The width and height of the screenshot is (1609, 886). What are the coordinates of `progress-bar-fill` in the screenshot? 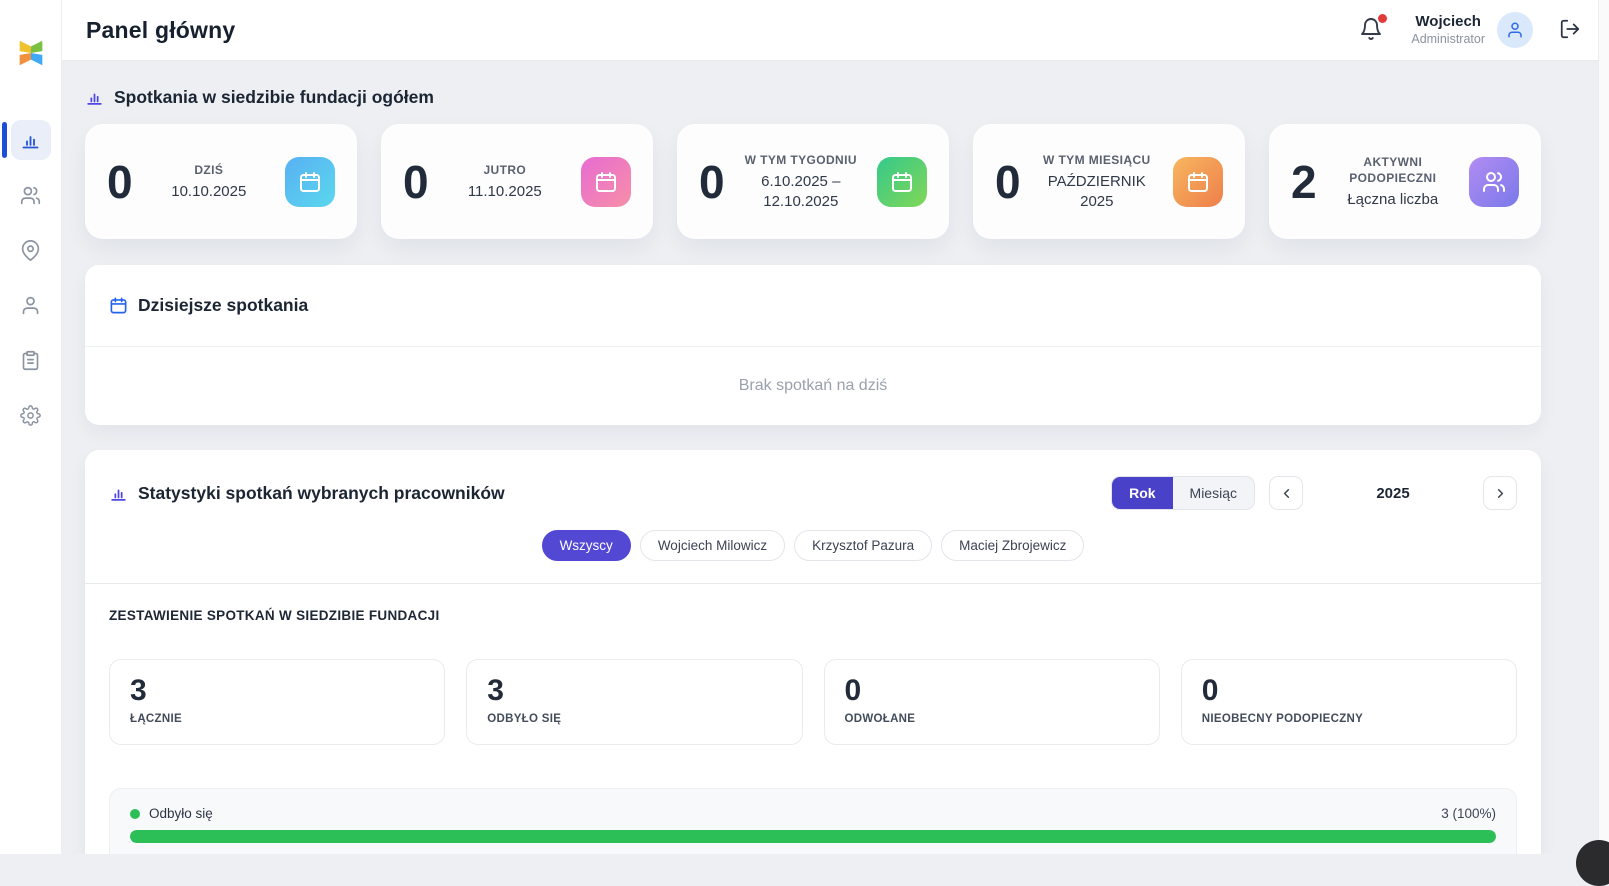 It's located at (813, 836).